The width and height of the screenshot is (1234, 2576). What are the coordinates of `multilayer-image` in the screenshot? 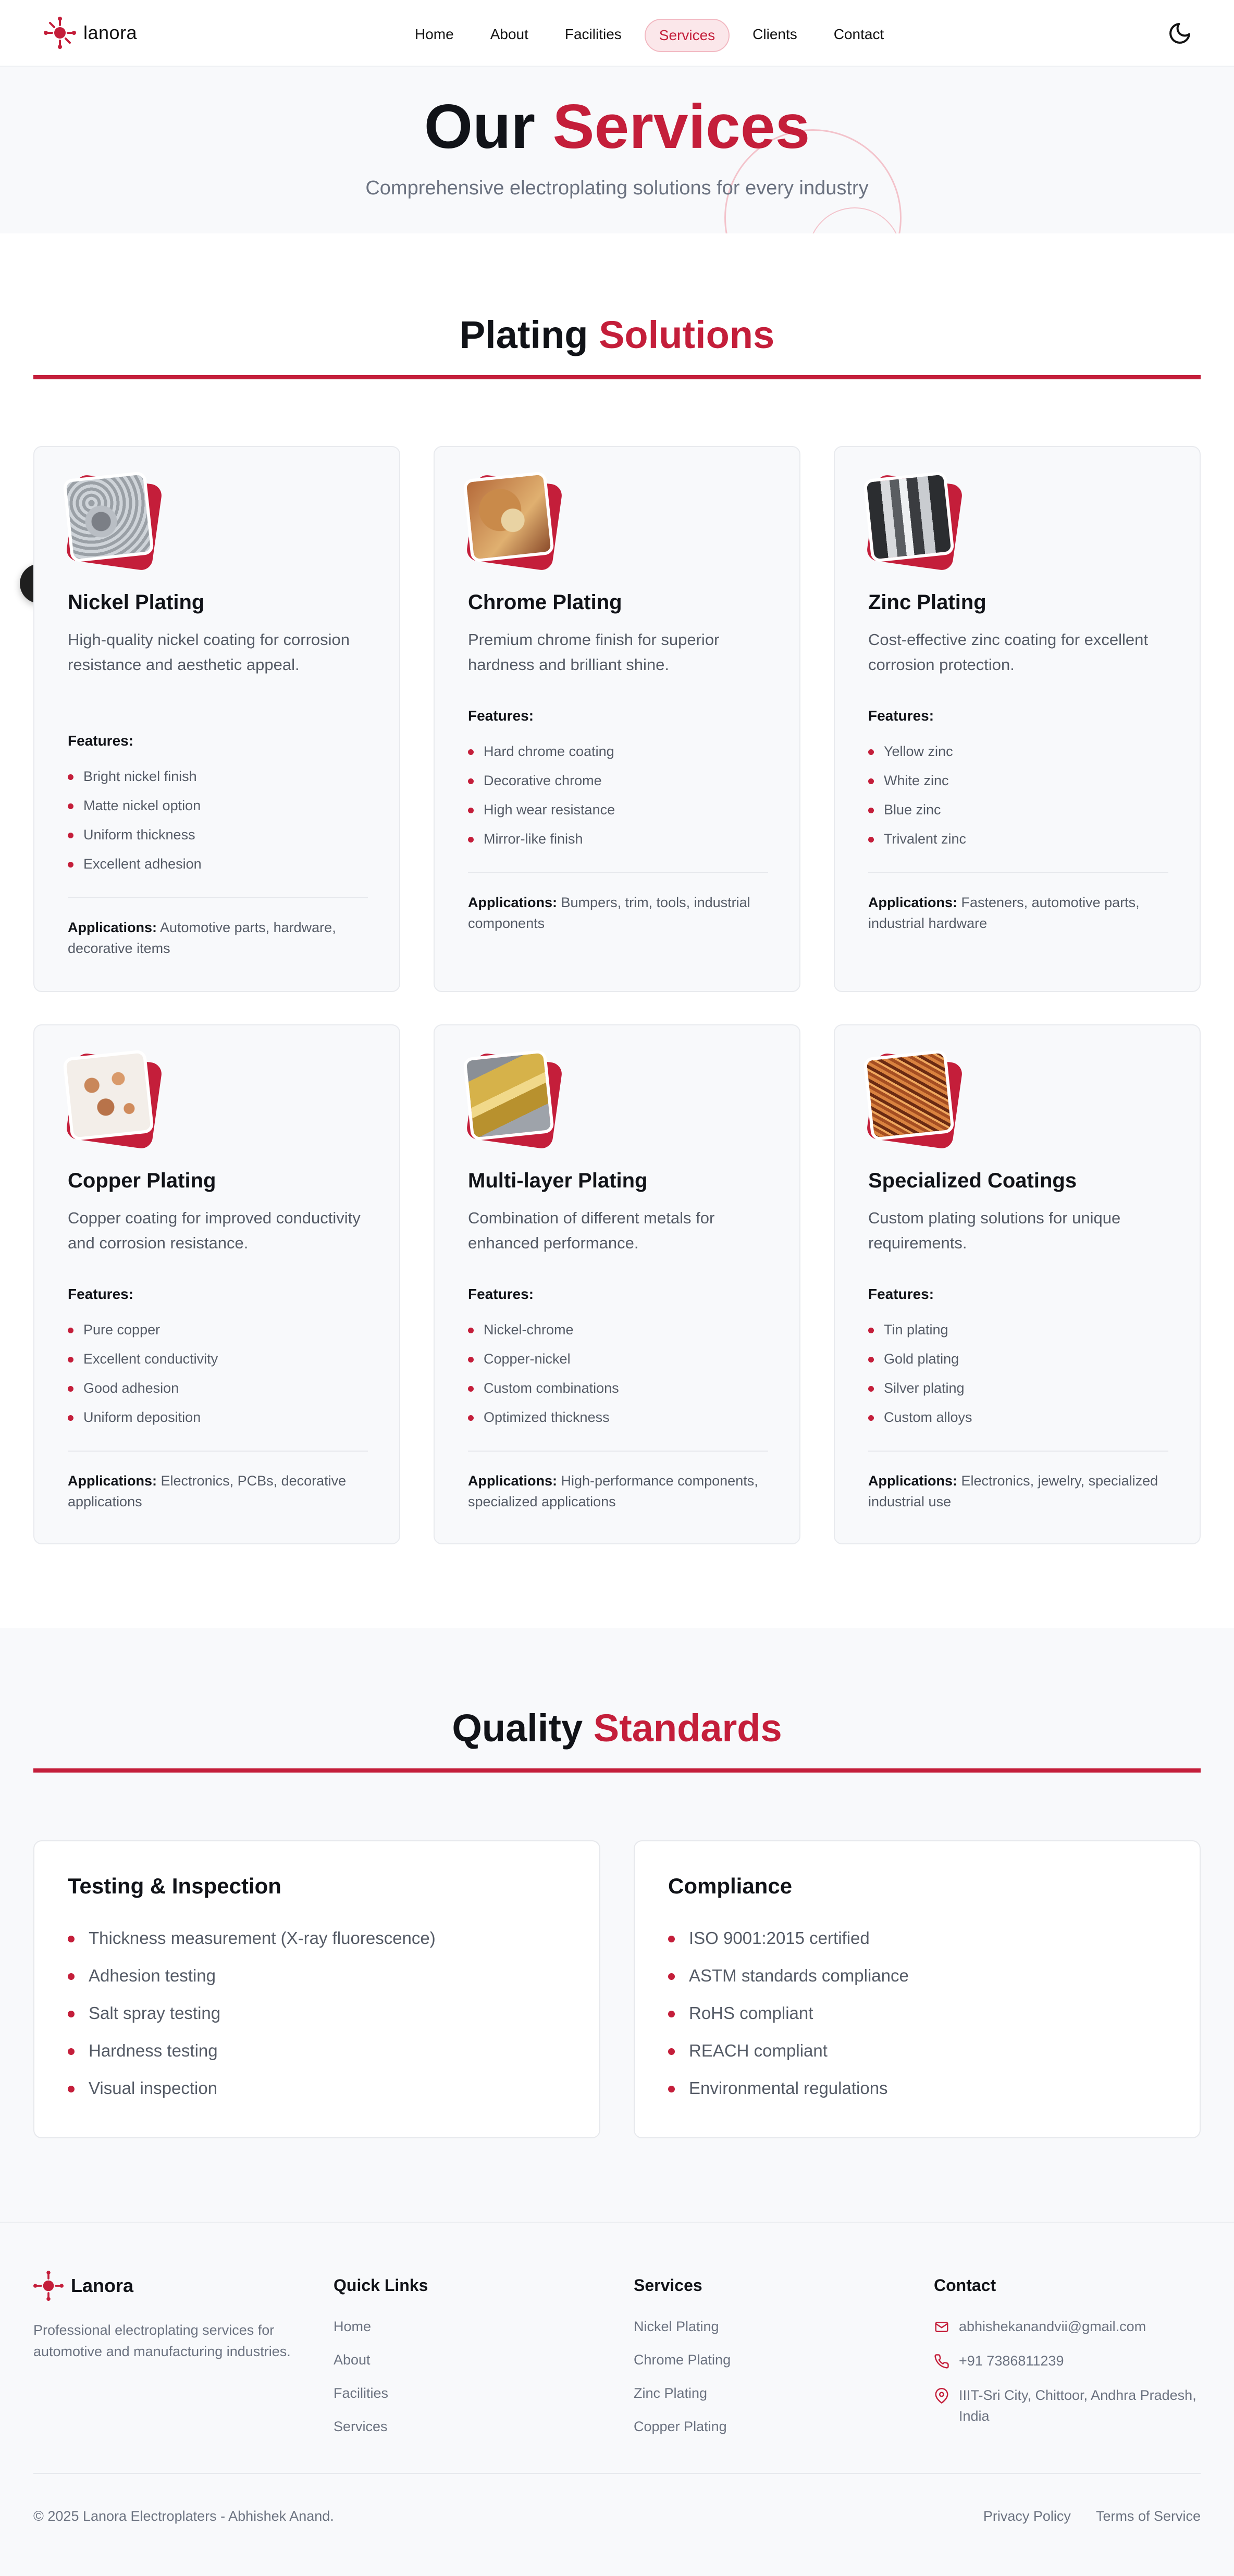 It's located at (513, 1099).